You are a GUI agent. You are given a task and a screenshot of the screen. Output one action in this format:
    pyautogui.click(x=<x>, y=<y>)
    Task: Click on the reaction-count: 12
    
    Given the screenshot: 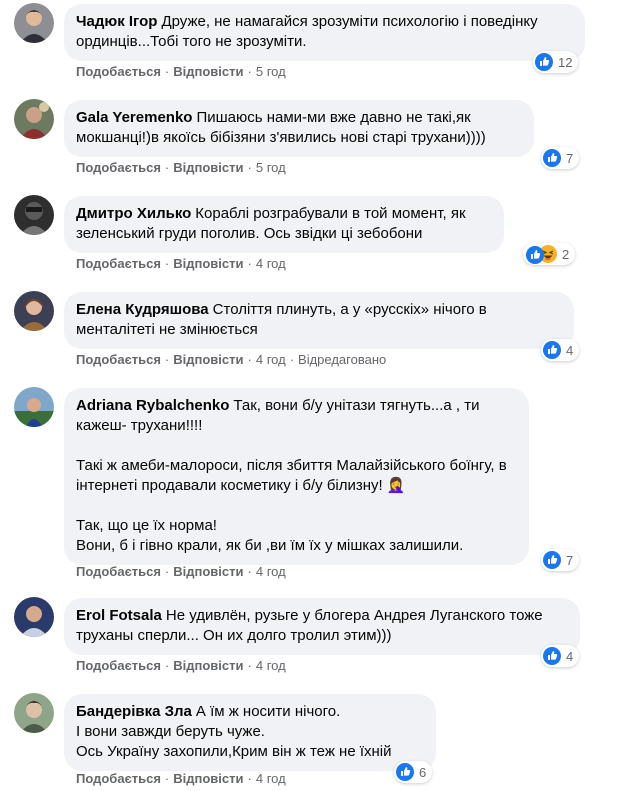 What is the action you would take?
    pyautogui.click(x=565, y=62)
    